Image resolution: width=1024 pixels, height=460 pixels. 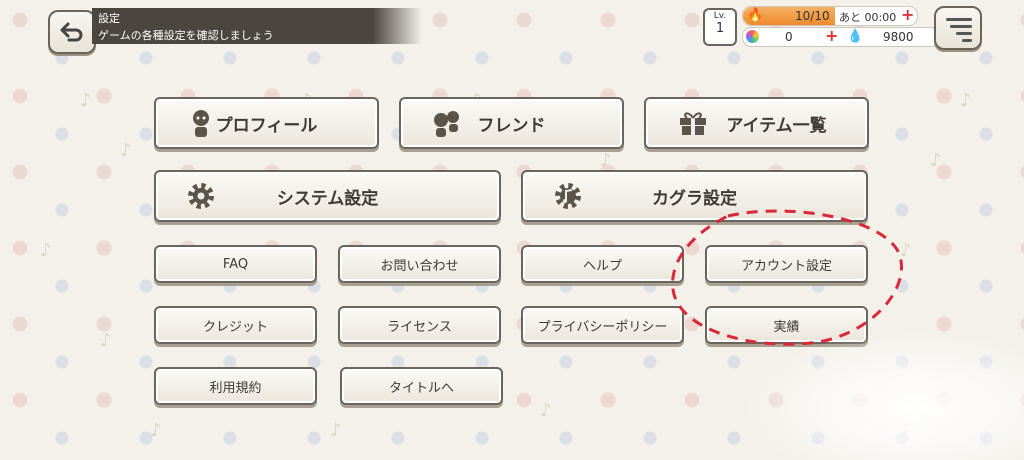 What do you see at coordinates (898, 37) in the screenshot?
I see `coin-value: 9800` at bounding box center [898, 37].